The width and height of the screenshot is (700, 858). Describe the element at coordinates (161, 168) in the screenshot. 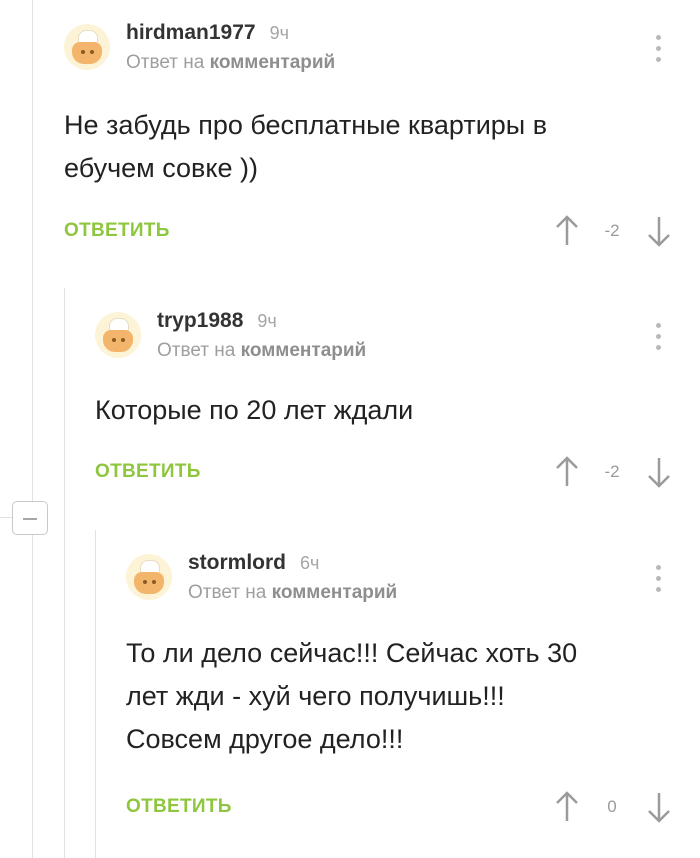

I see `comment-text-line: ебучем совке ))` at that location.